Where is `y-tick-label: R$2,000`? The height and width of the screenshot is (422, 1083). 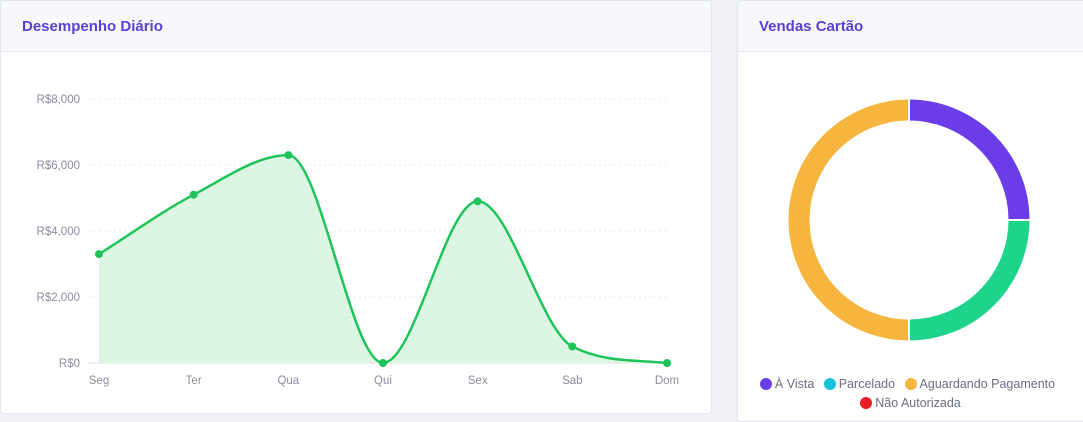 y-tick-label: R$2,000 is located at coordinates (58, 298).